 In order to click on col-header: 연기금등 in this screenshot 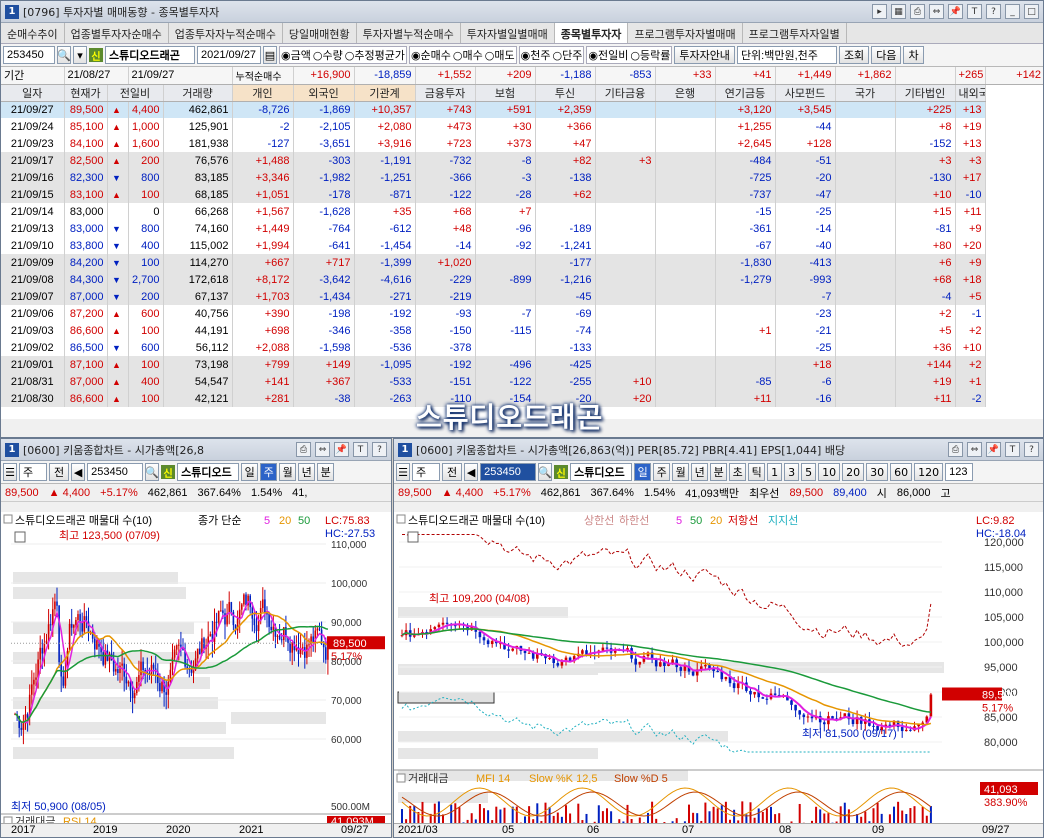, I will do `click(745, 93)`.